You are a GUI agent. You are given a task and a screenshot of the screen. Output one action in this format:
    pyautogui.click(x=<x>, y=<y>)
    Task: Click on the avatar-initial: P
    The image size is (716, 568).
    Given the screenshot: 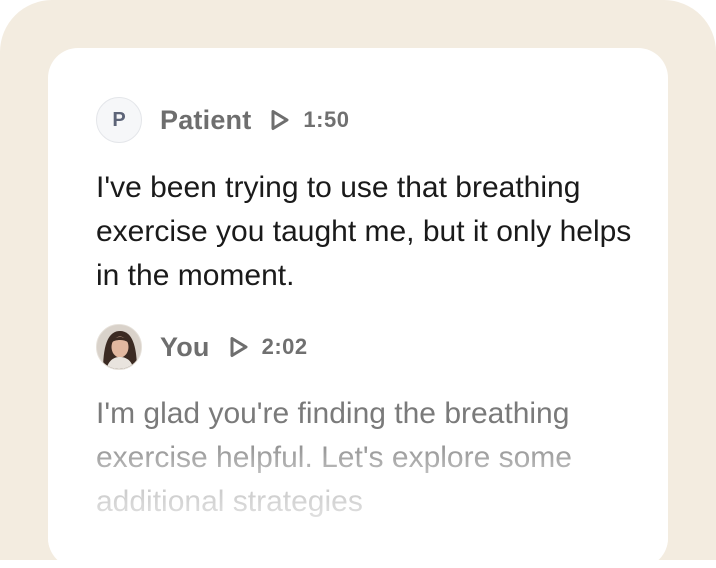 What is the action you would take?
    pyautogui.click(x=119, y=119)
    